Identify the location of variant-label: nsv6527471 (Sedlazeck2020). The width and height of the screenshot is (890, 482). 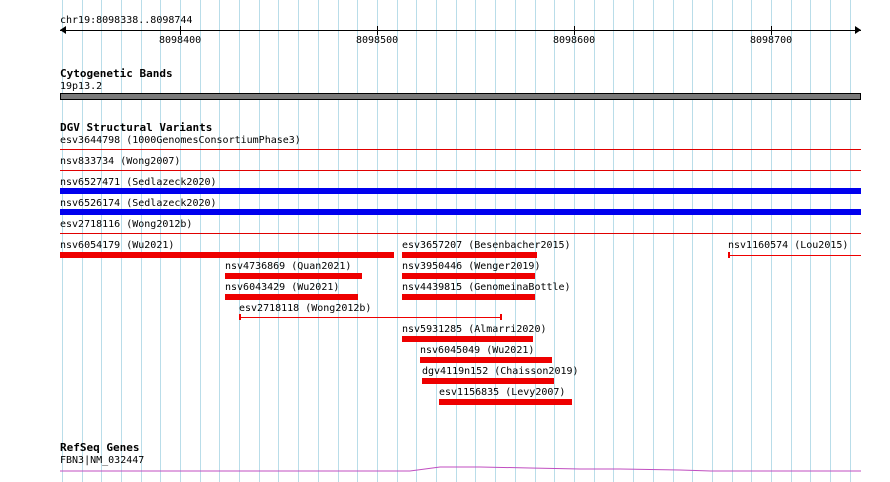
(138, 182).